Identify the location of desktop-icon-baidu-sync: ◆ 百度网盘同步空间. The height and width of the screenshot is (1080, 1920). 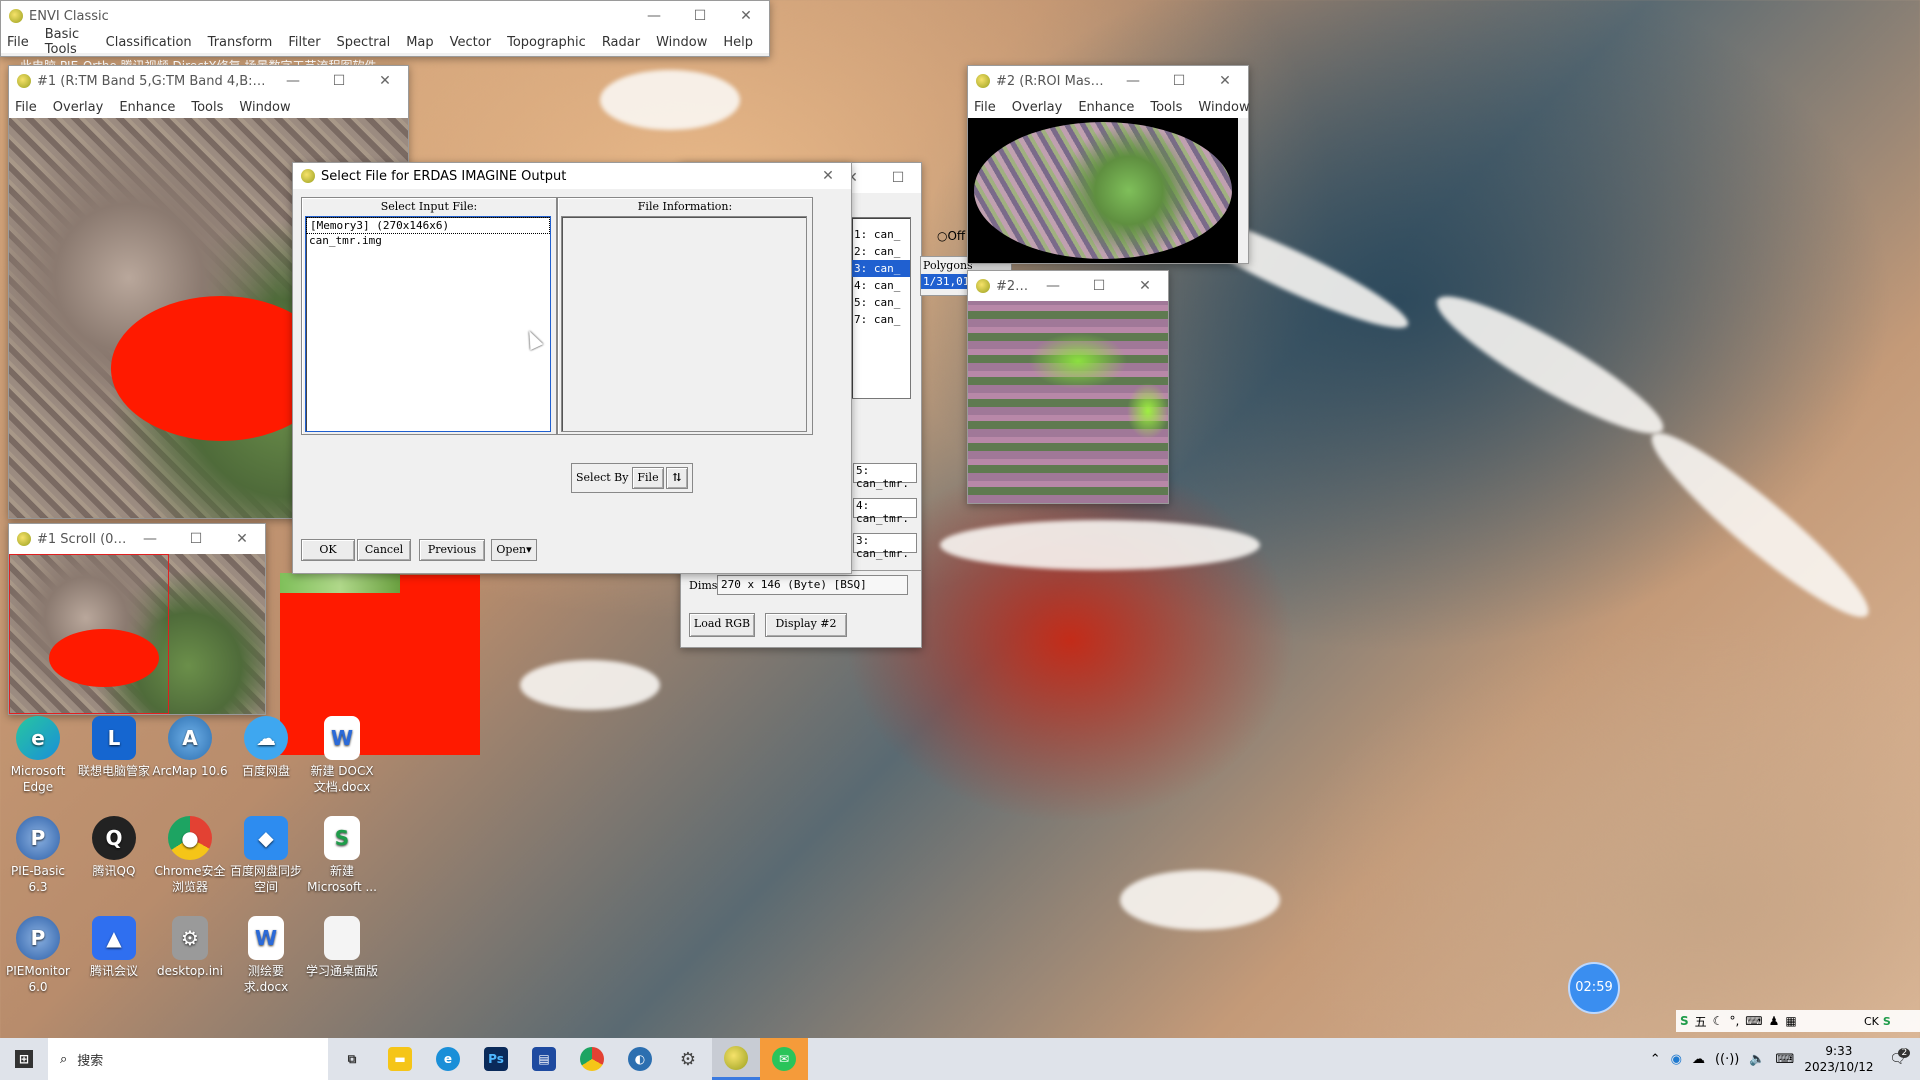
(266, 855).